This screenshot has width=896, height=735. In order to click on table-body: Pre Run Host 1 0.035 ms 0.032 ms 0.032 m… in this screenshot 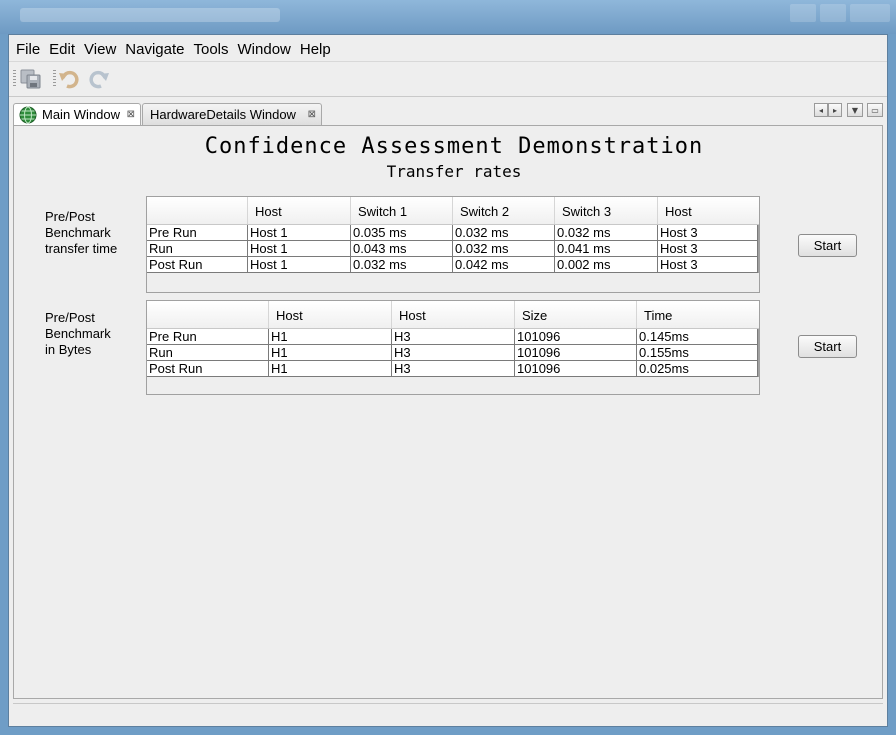, I will do `click(453, 249)`.